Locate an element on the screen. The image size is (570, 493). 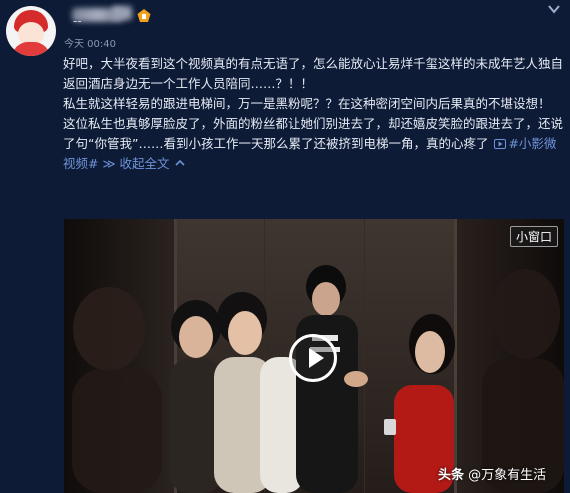
watermark: 头条 @万象有生活 is located at coordinates (492, 473).